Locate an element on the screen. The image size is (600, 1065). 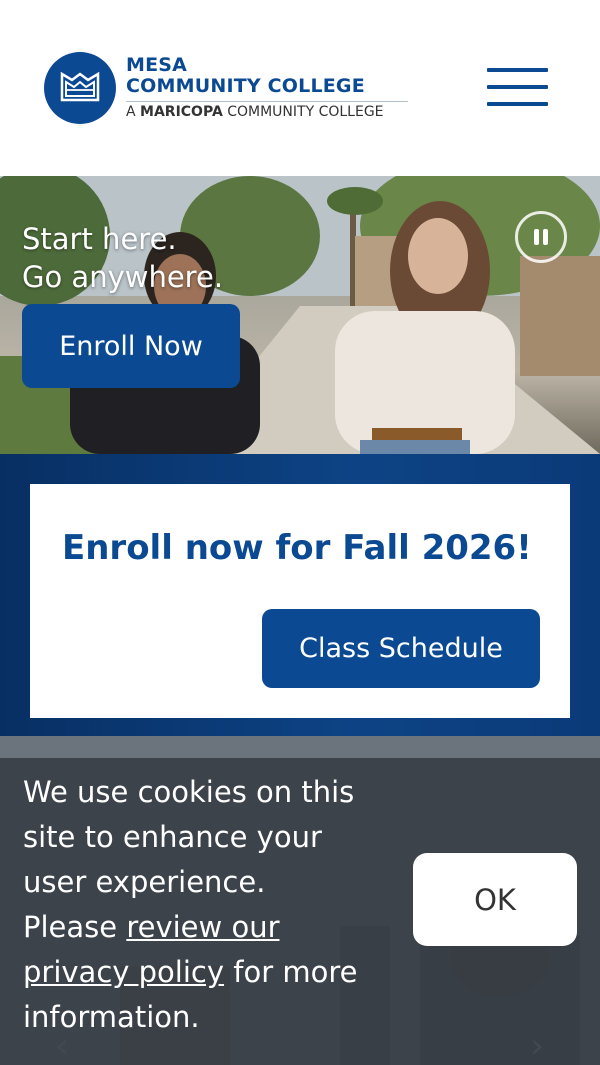
promo-title: Enroll now for Fall 2026! is located at coordinates (297, 548).